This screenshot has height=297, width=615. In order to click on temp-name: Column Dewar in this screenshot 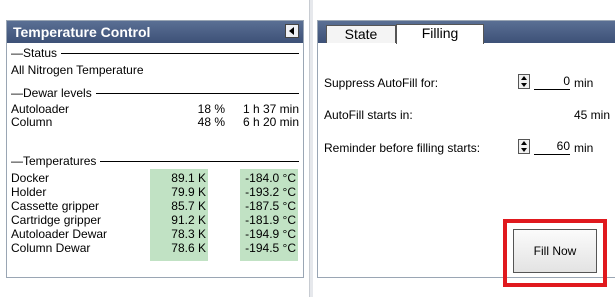, I will do `click(51, 248)`.